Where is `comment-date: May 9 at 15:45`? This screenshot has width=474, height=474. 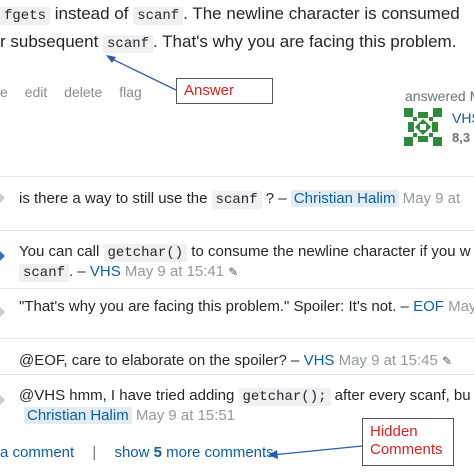
comment-date: May 9 at 15:45 is located at coordinates (388, 360).